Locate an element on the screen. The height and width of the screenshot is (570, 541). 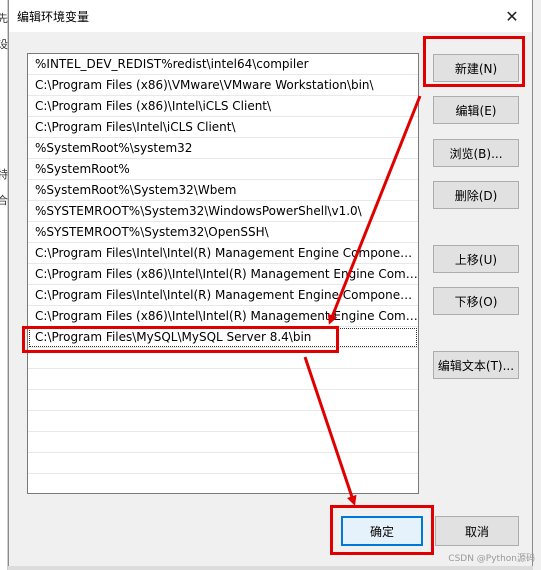
list-item: C:\Program Files\Intel\iCLS Client\ is located at coordinates (223, 127).